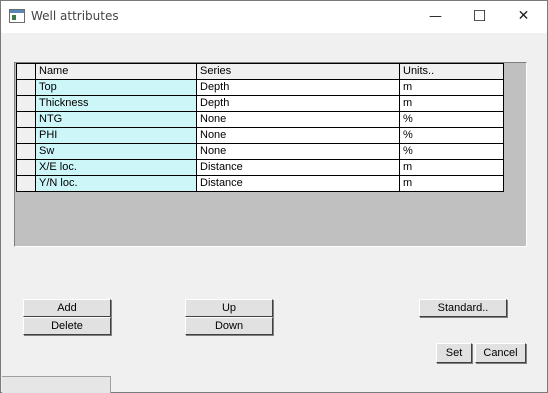 The image size is (548, 393). I want to click on title-bar: Well attributes — ☐ ✕, so click(274, 16).